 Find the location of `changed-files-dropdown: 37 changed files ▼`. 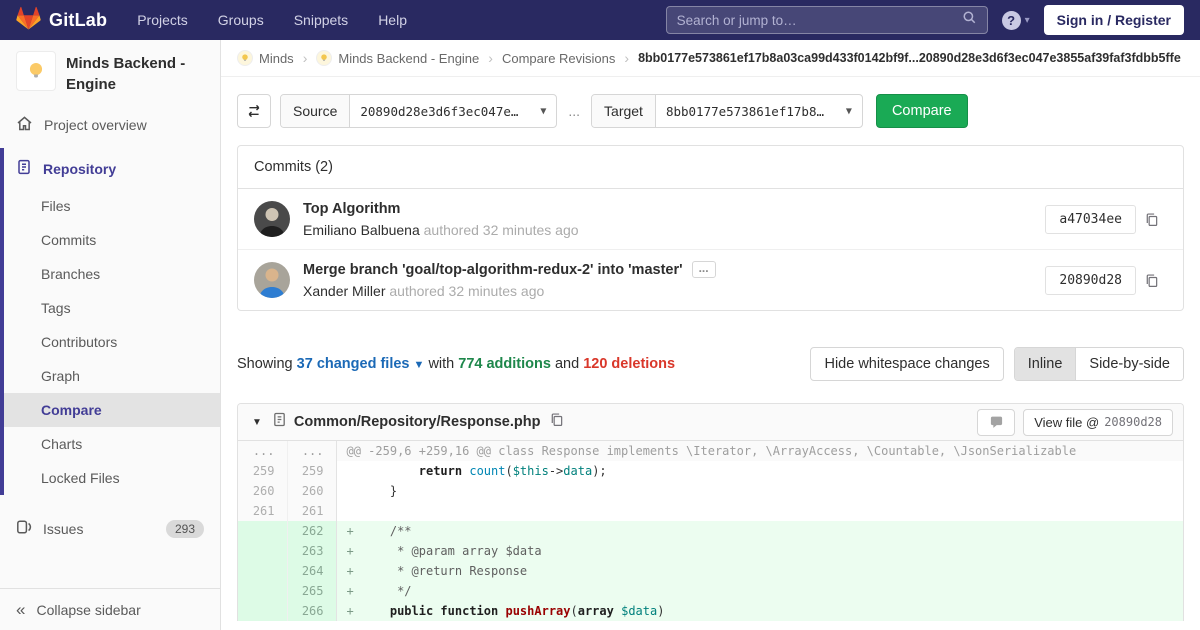

changed-files-dropdown: 37 changed files ▼ is located at coordinates (361, 364).